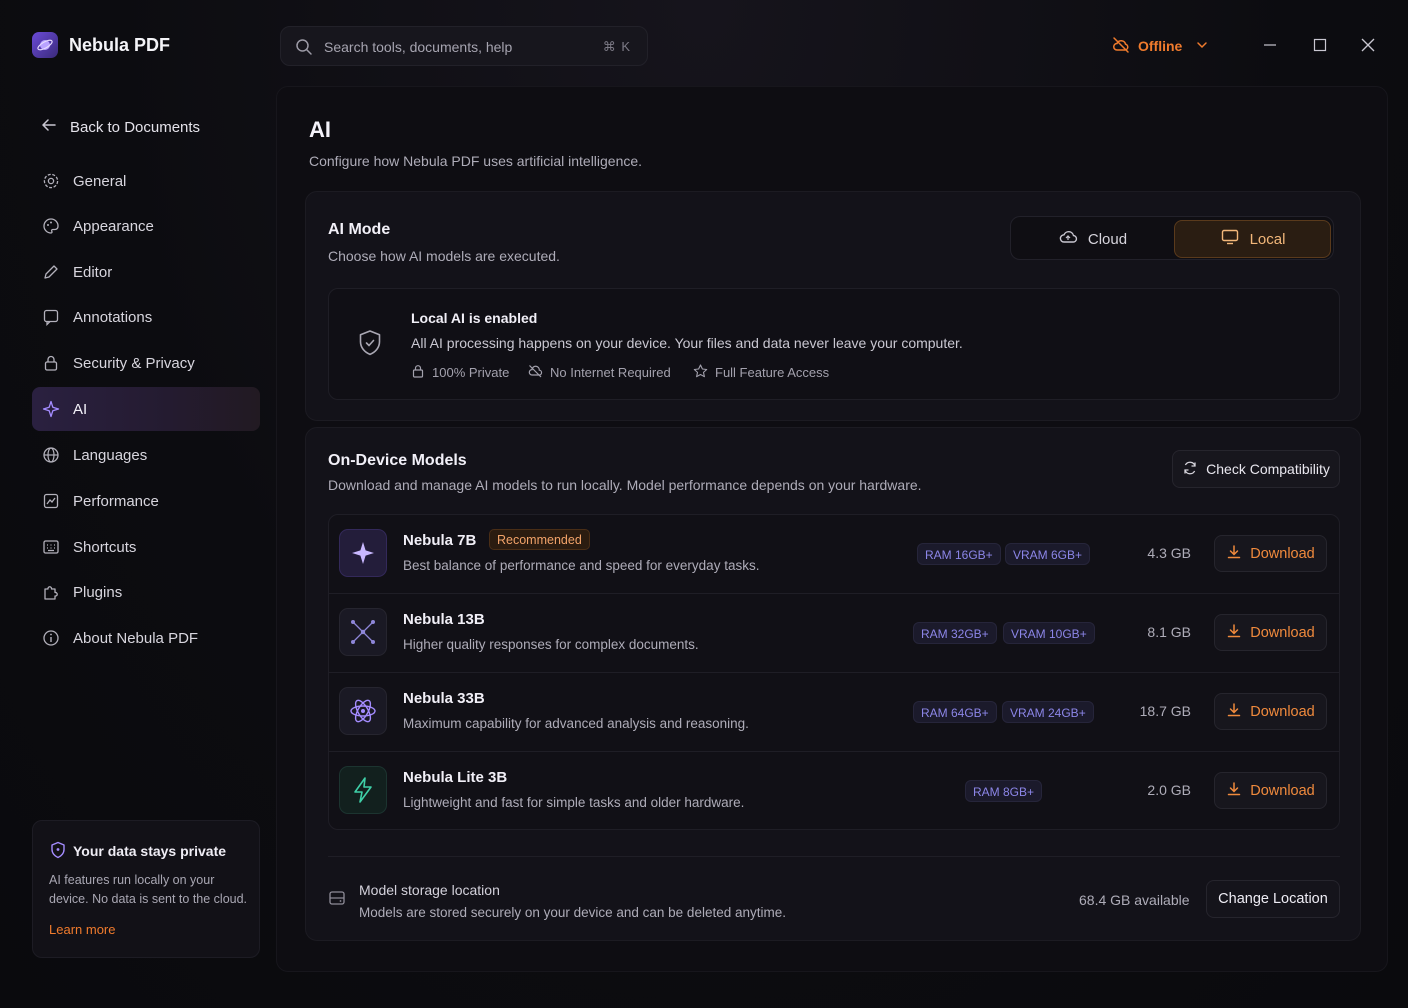 The height and width of the screenshot is (1008, 1408). I want to click on back-to-documents-link: Back to Documents, so click(120, 127).